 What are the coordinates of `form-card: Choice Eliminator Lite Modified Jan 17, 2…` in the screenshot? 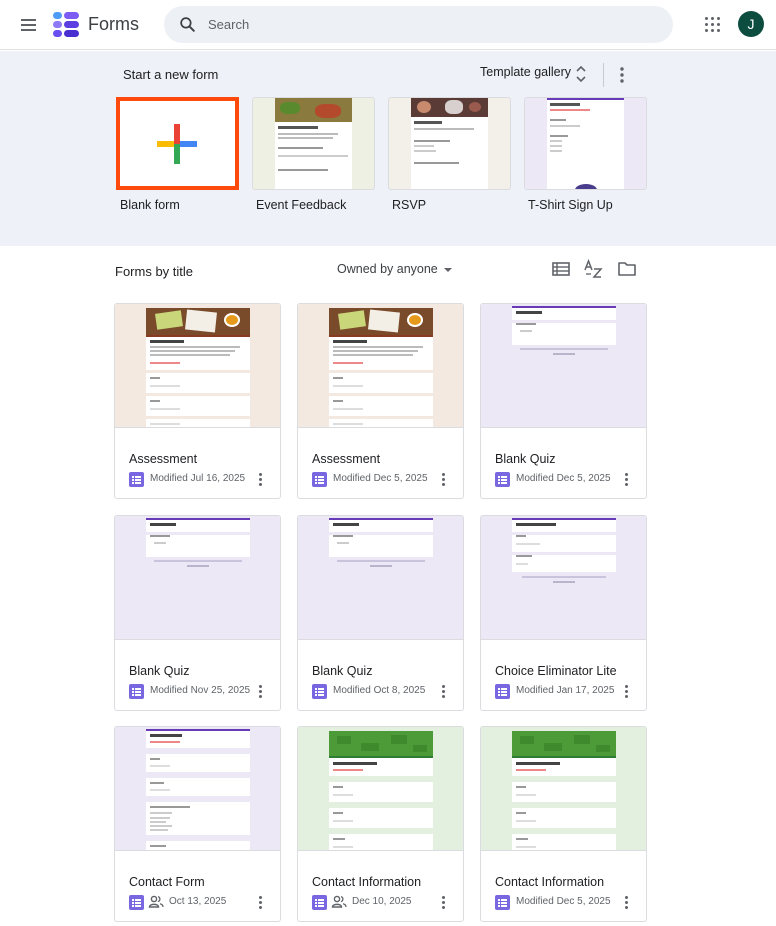 It's located at (563, 613).